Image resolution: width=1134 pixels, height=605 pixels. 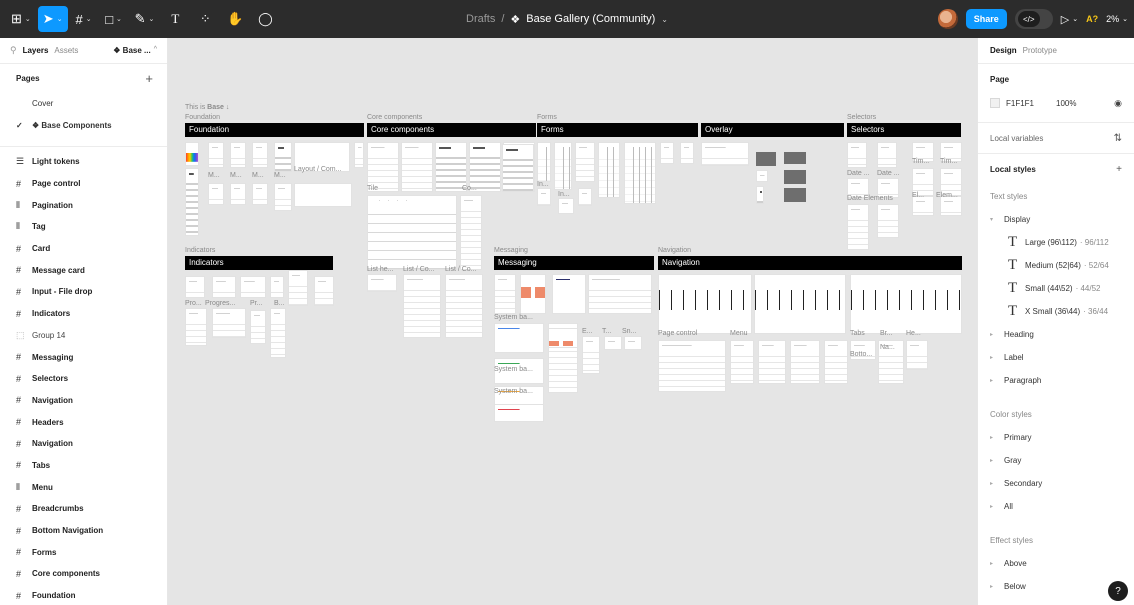 What do you see at coordinates (1056, 242) in the screenshot?
I see `text-style-item: T Large (96\112) · 96/112` at bounding box center [1056, 242].